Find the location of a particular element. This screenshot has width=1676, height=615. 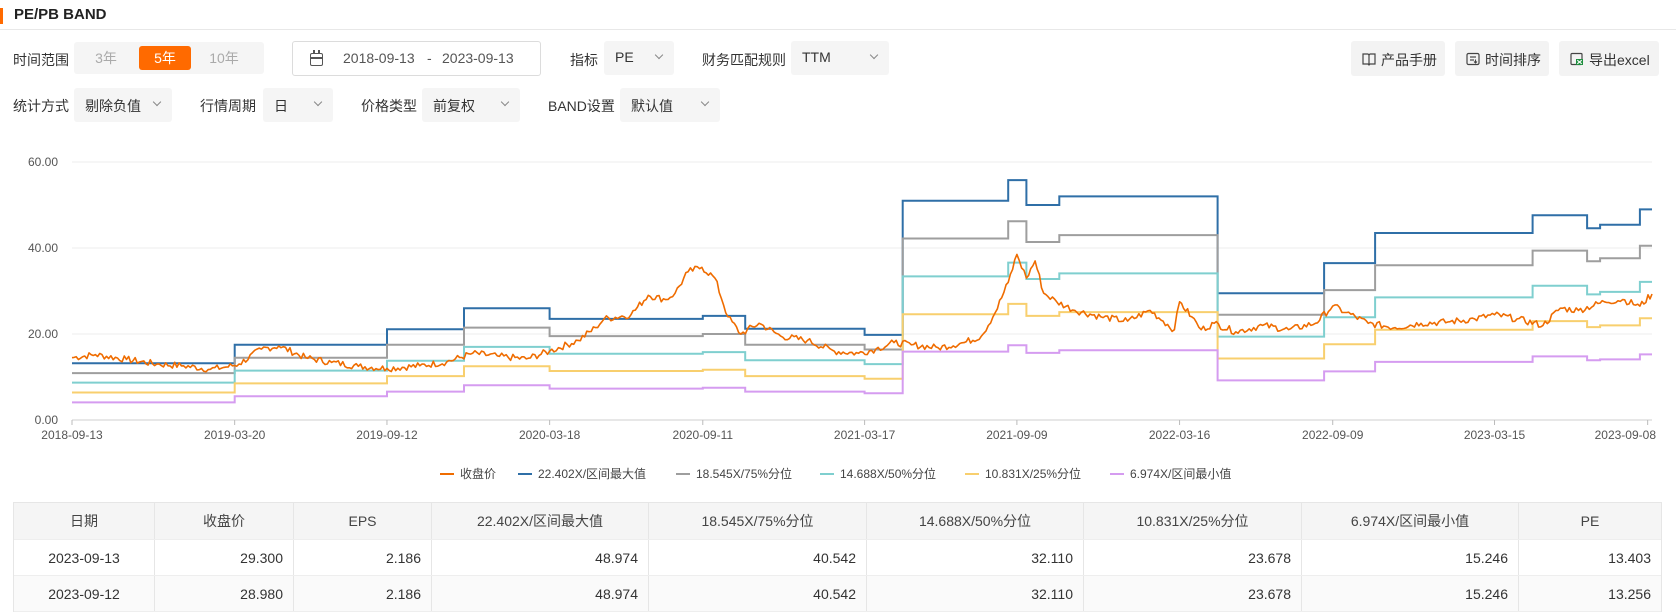

col-header-close: 收盘价 is located at coordinates (223, 521).